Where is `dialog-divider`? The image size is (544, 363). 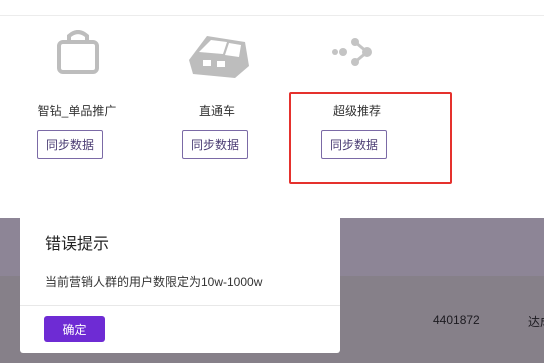 dialog-divider is located at coordinates (180, 305).